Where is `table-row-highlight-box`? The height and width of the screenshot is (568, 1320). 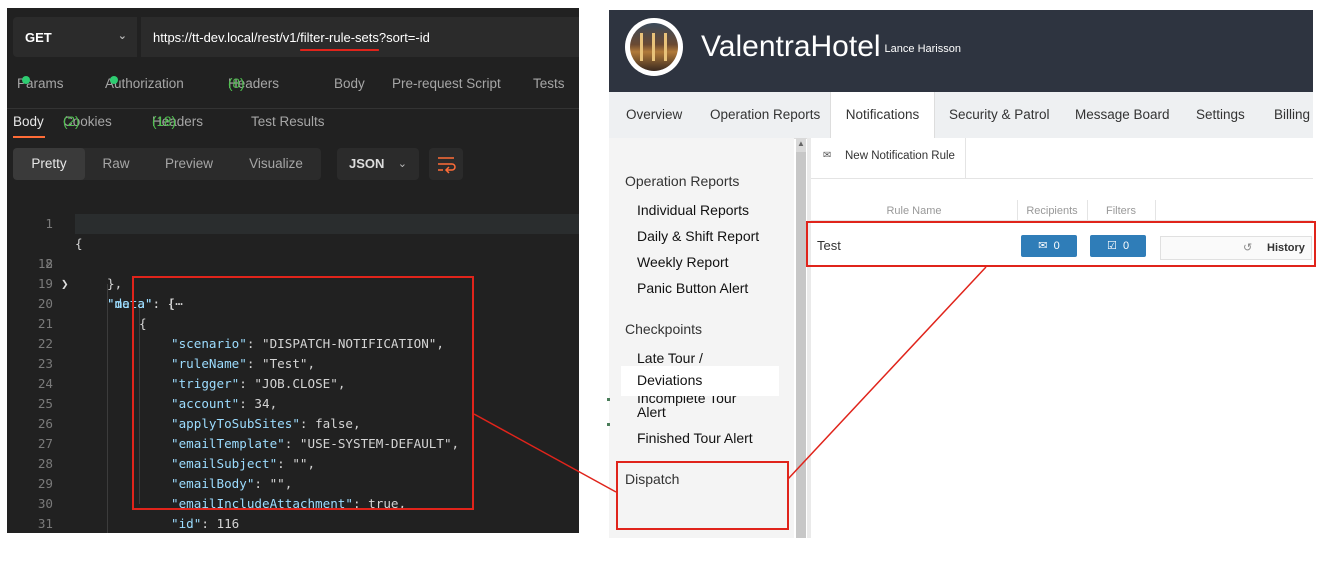
table-row-highlight-box is located at coordinates (1061, 244).